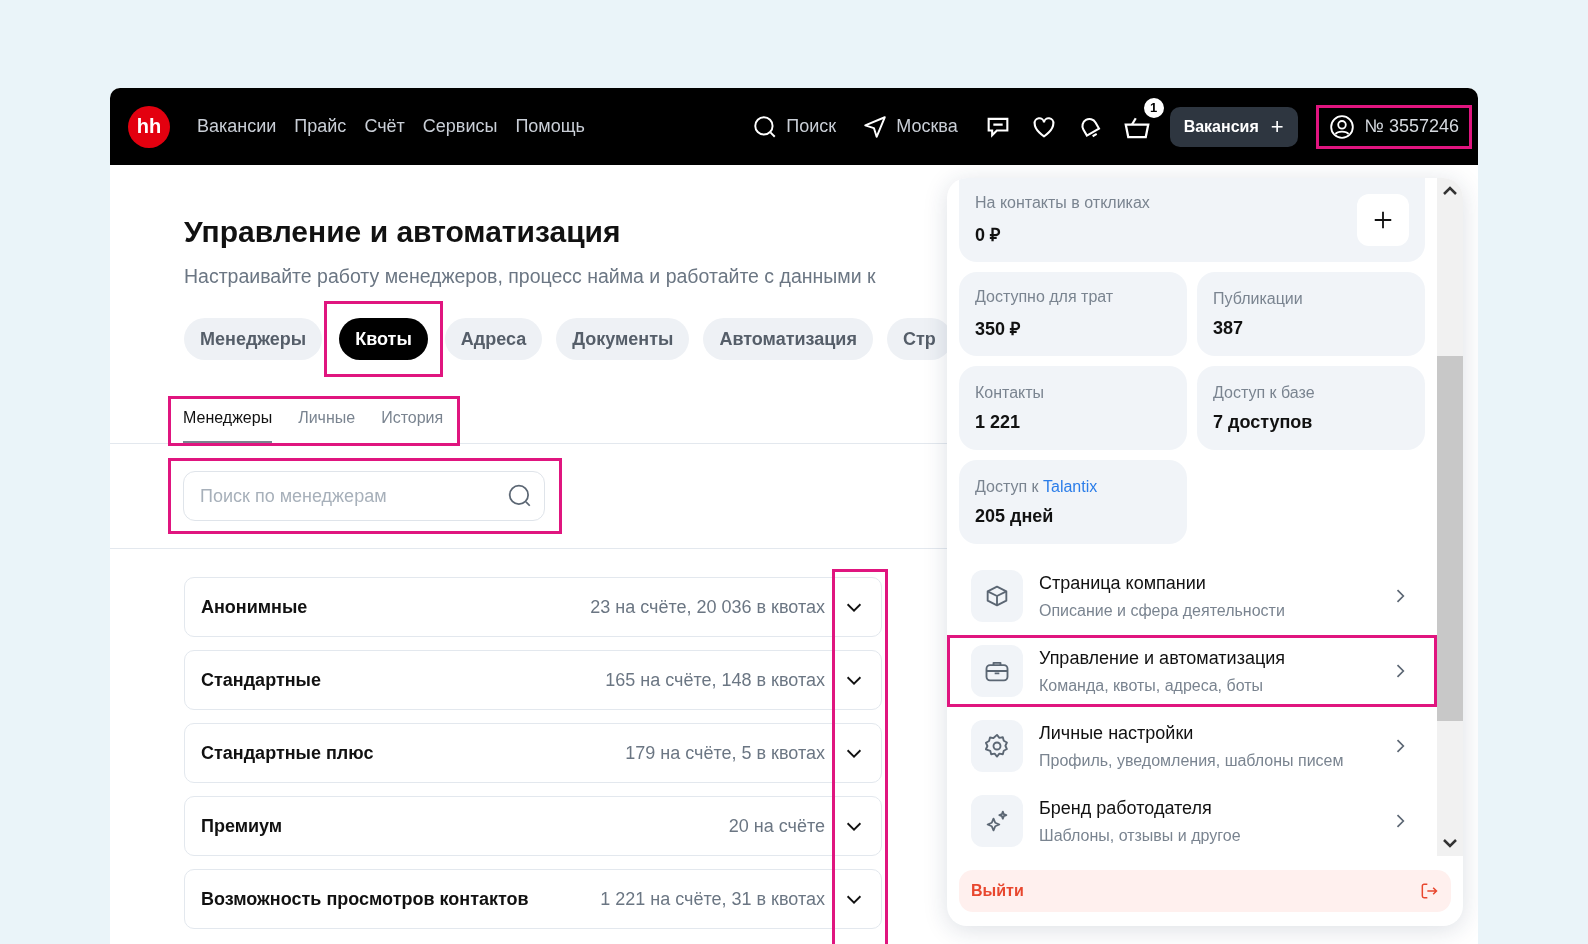 This screenshot has width=1588, height=944. I want to click on plus-icon, so click(1383, 220).